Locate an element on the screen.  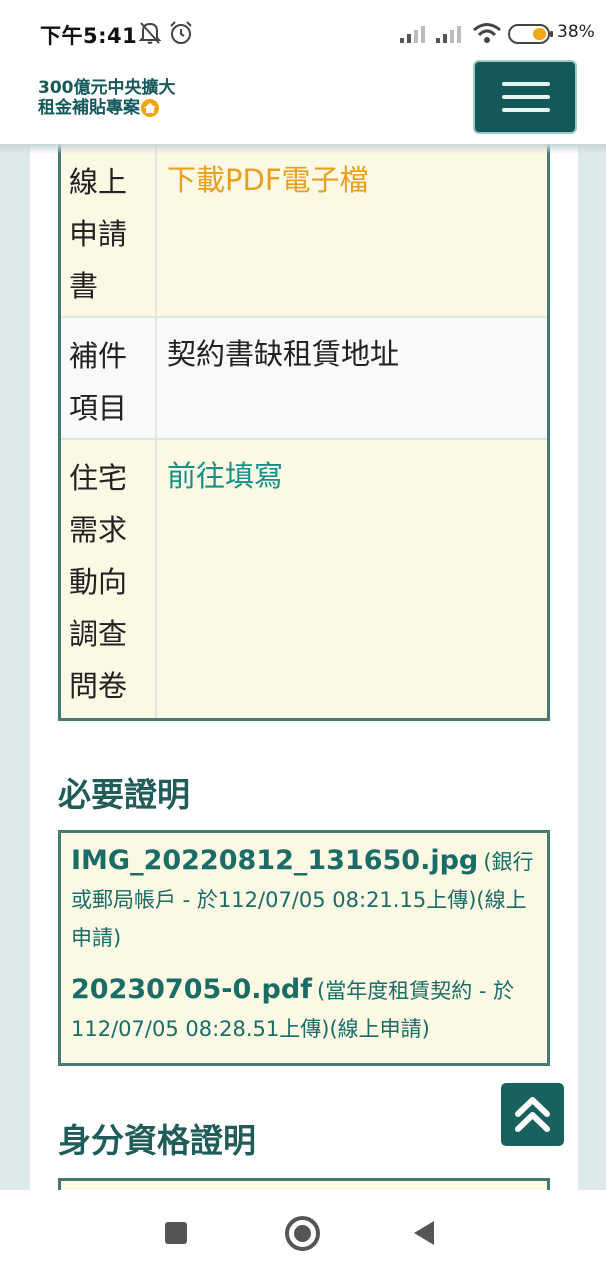
required-docs-title: 必要證明 is located at coordinates (124, 794).